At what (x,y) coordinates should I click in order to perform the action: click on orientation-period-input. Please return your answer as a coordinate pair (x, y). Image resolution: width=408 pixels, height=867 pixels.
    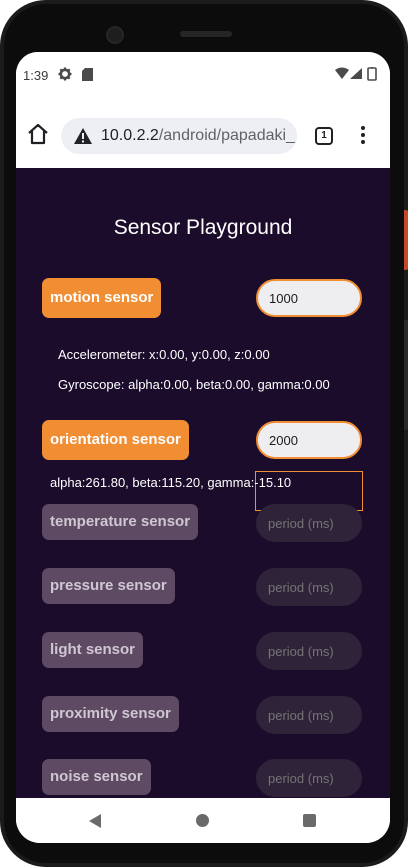
    Looking at the image, I should click on (309, 440).